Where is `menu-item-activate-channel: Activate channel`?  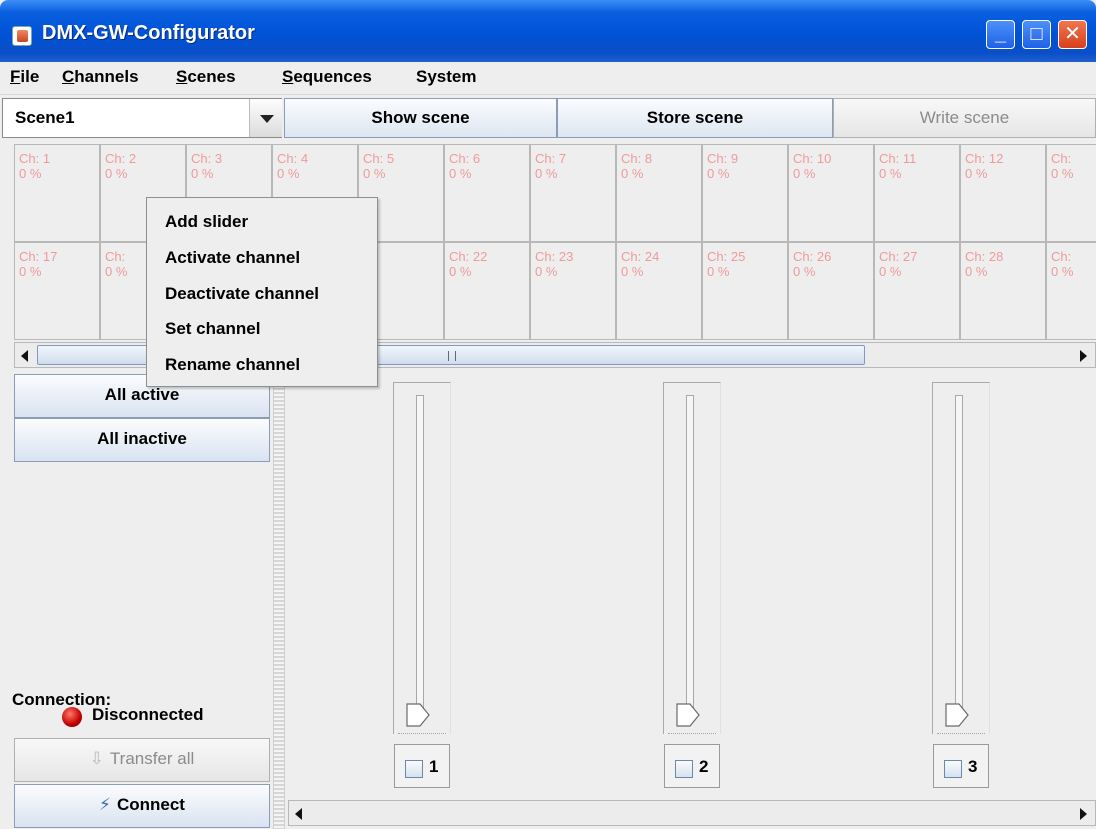
menu-item-activate-channel: Activate channel is located at coordinates (232, 258).